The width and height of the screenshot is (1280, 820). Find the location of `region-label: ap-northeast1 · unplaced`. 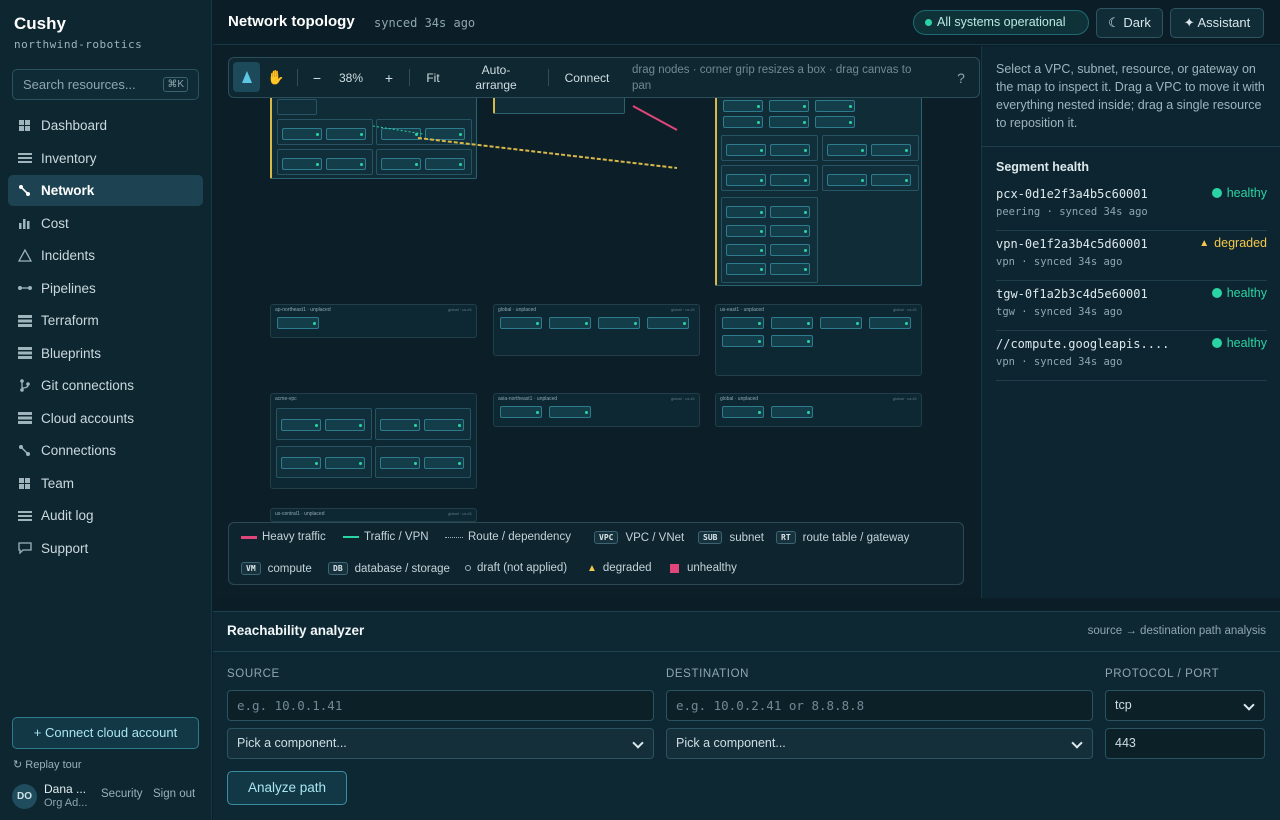

region-label: ap-northeast1 · unplaced is located at coordinates (303, 310).